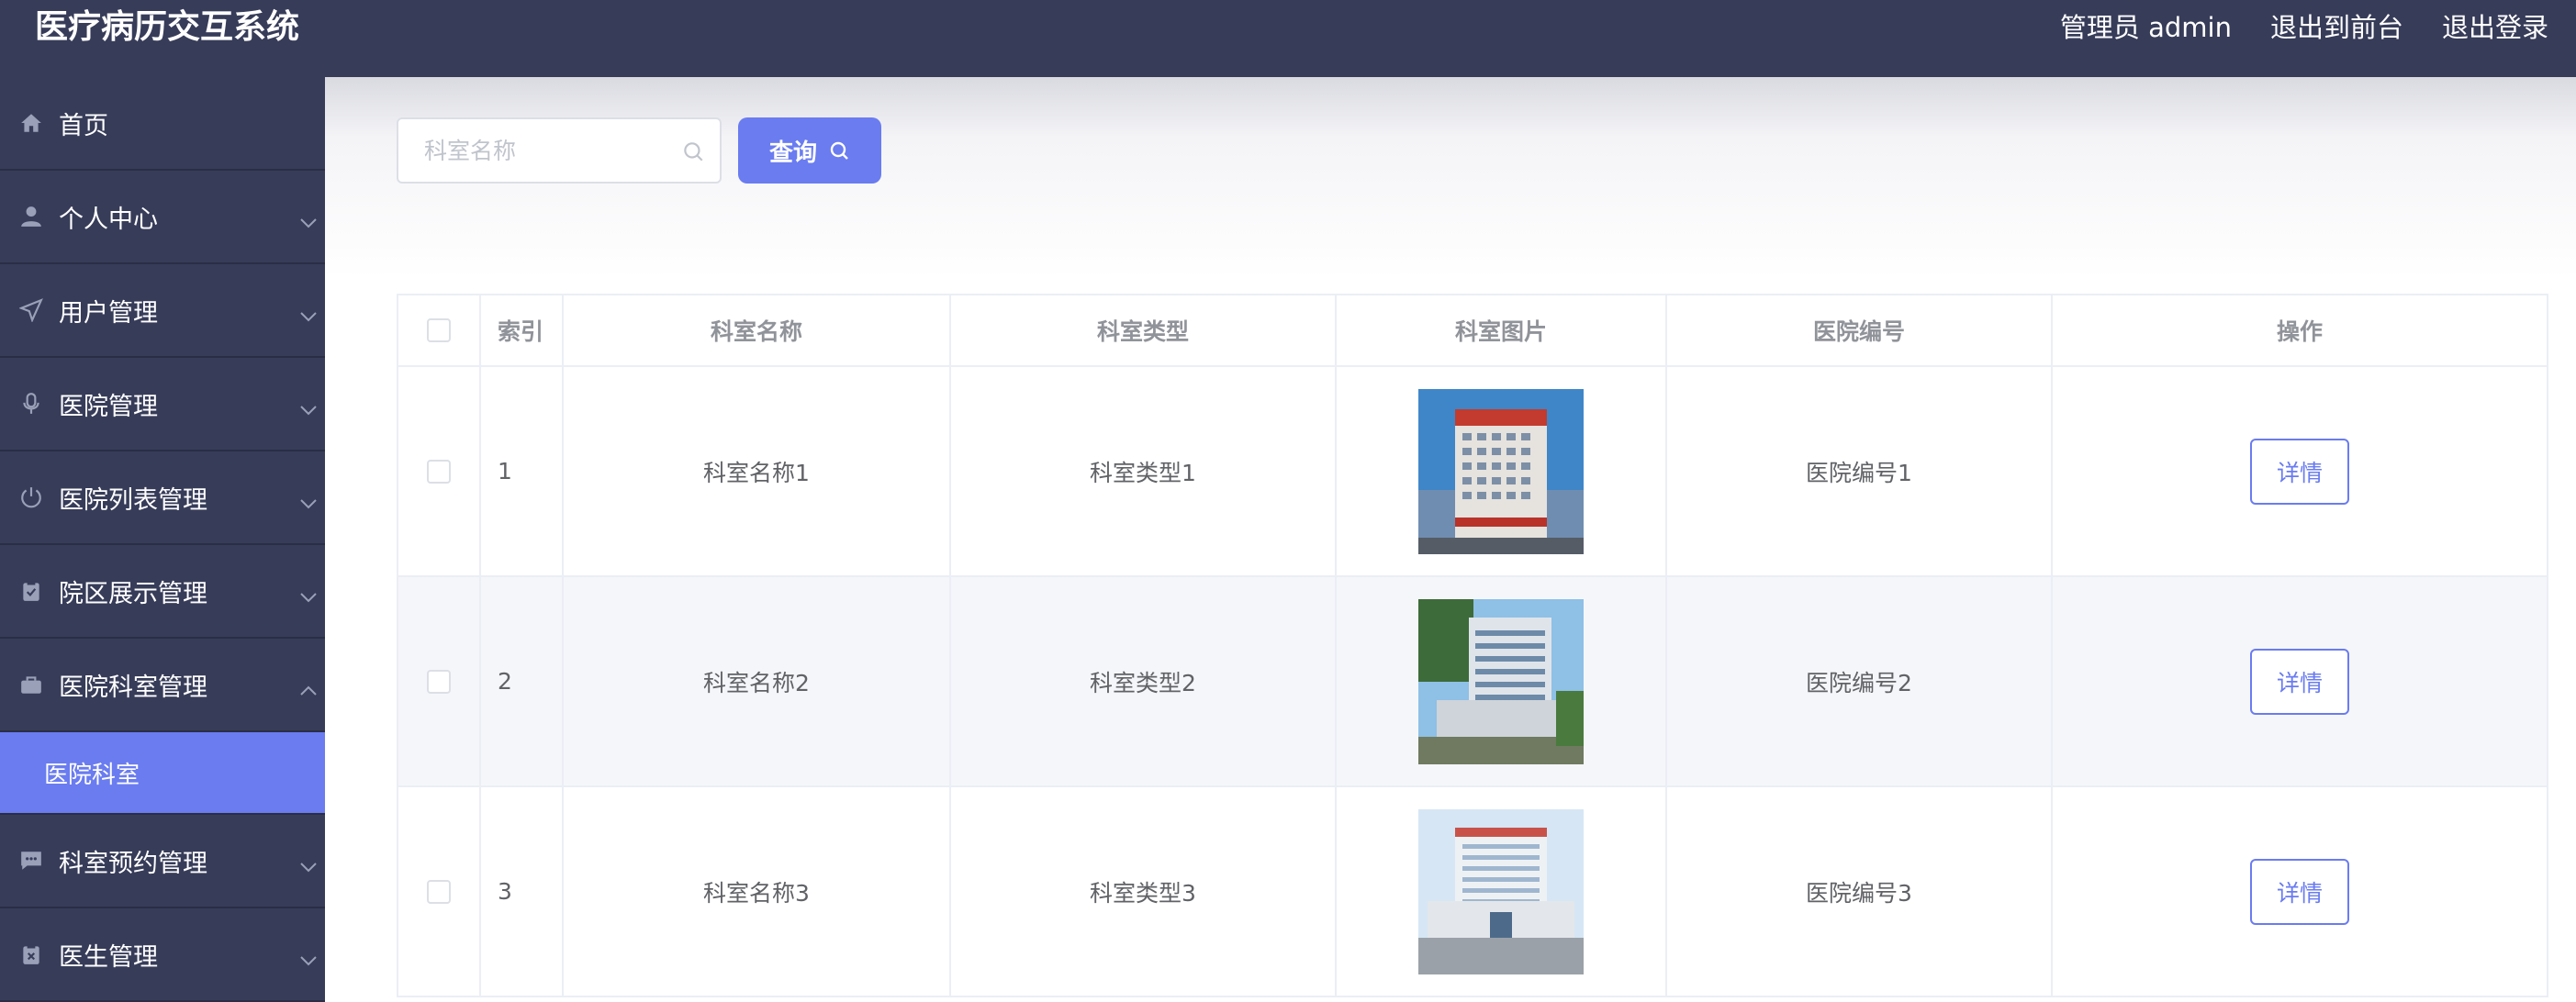  What do you see at coordinates (757, 681) in the screenshot?
I see `department-name: 科室名称2` at bounding box center [757, 681].